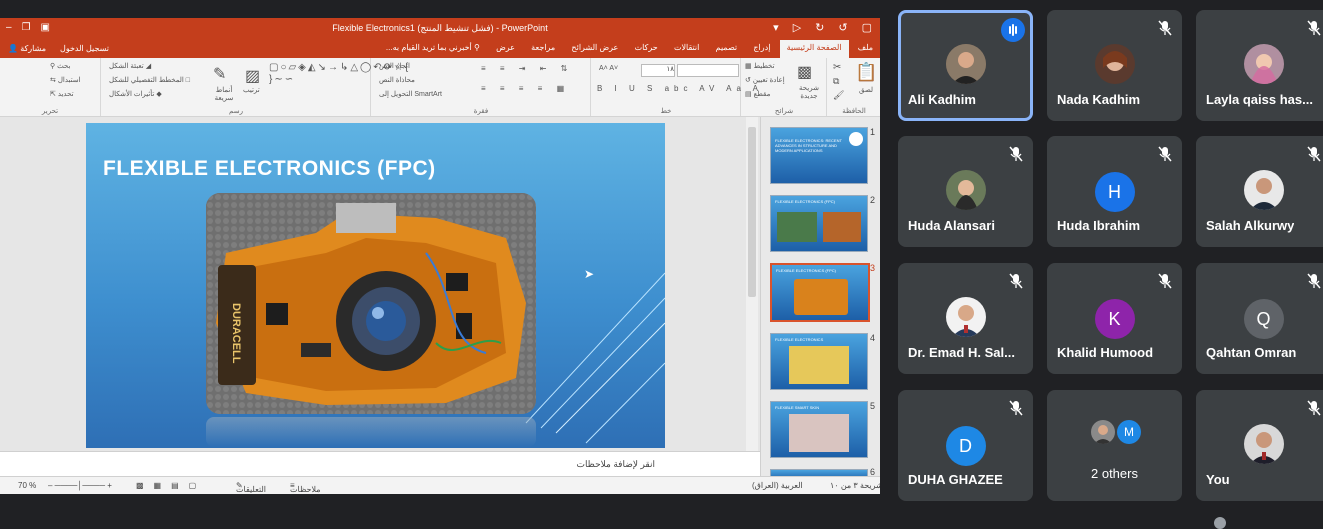  I want to click on slide-thumbnail-3: FLEXIBLE ELECTRONICS (FPC), so click(820, 292).